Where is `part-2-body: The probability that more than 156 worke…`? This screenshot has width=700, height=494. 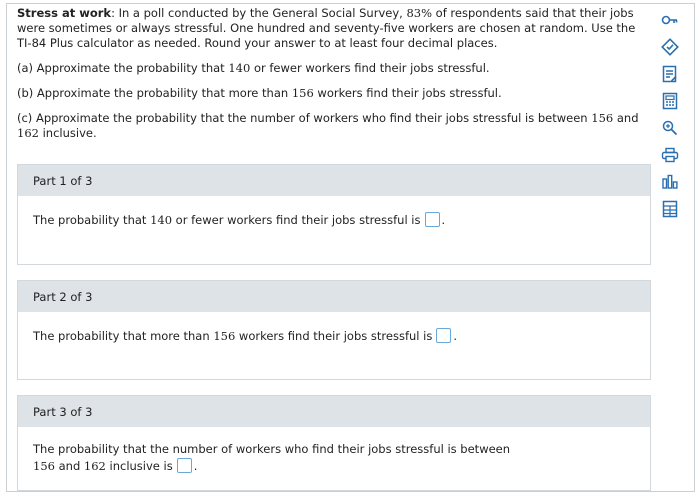 part-2-body: The probability that more than 156 worke… is located at coordinates (334, 328).